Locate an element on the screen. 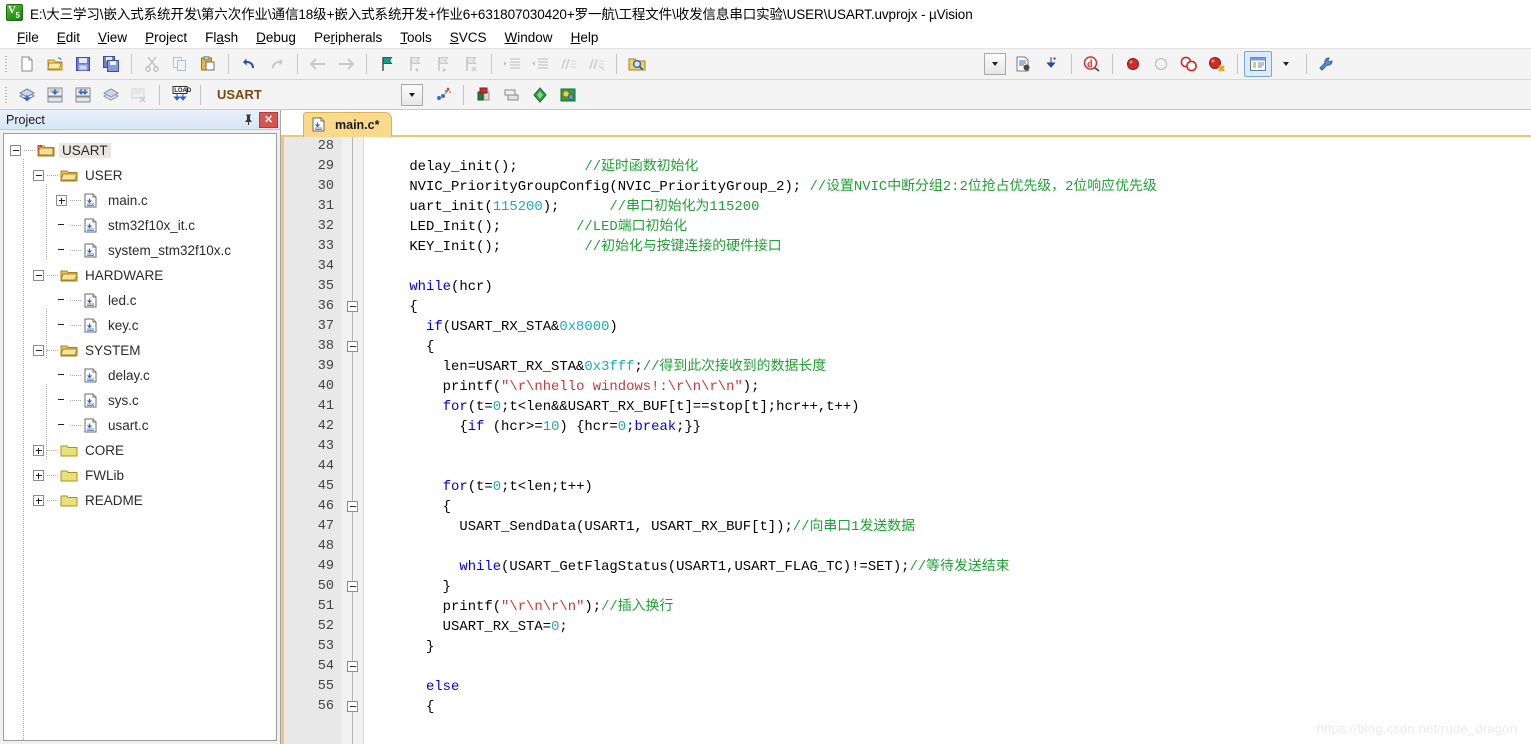 The width and height of the screenshot is (1531, 744). menu-window: Window is located at coordinates (529, 37).